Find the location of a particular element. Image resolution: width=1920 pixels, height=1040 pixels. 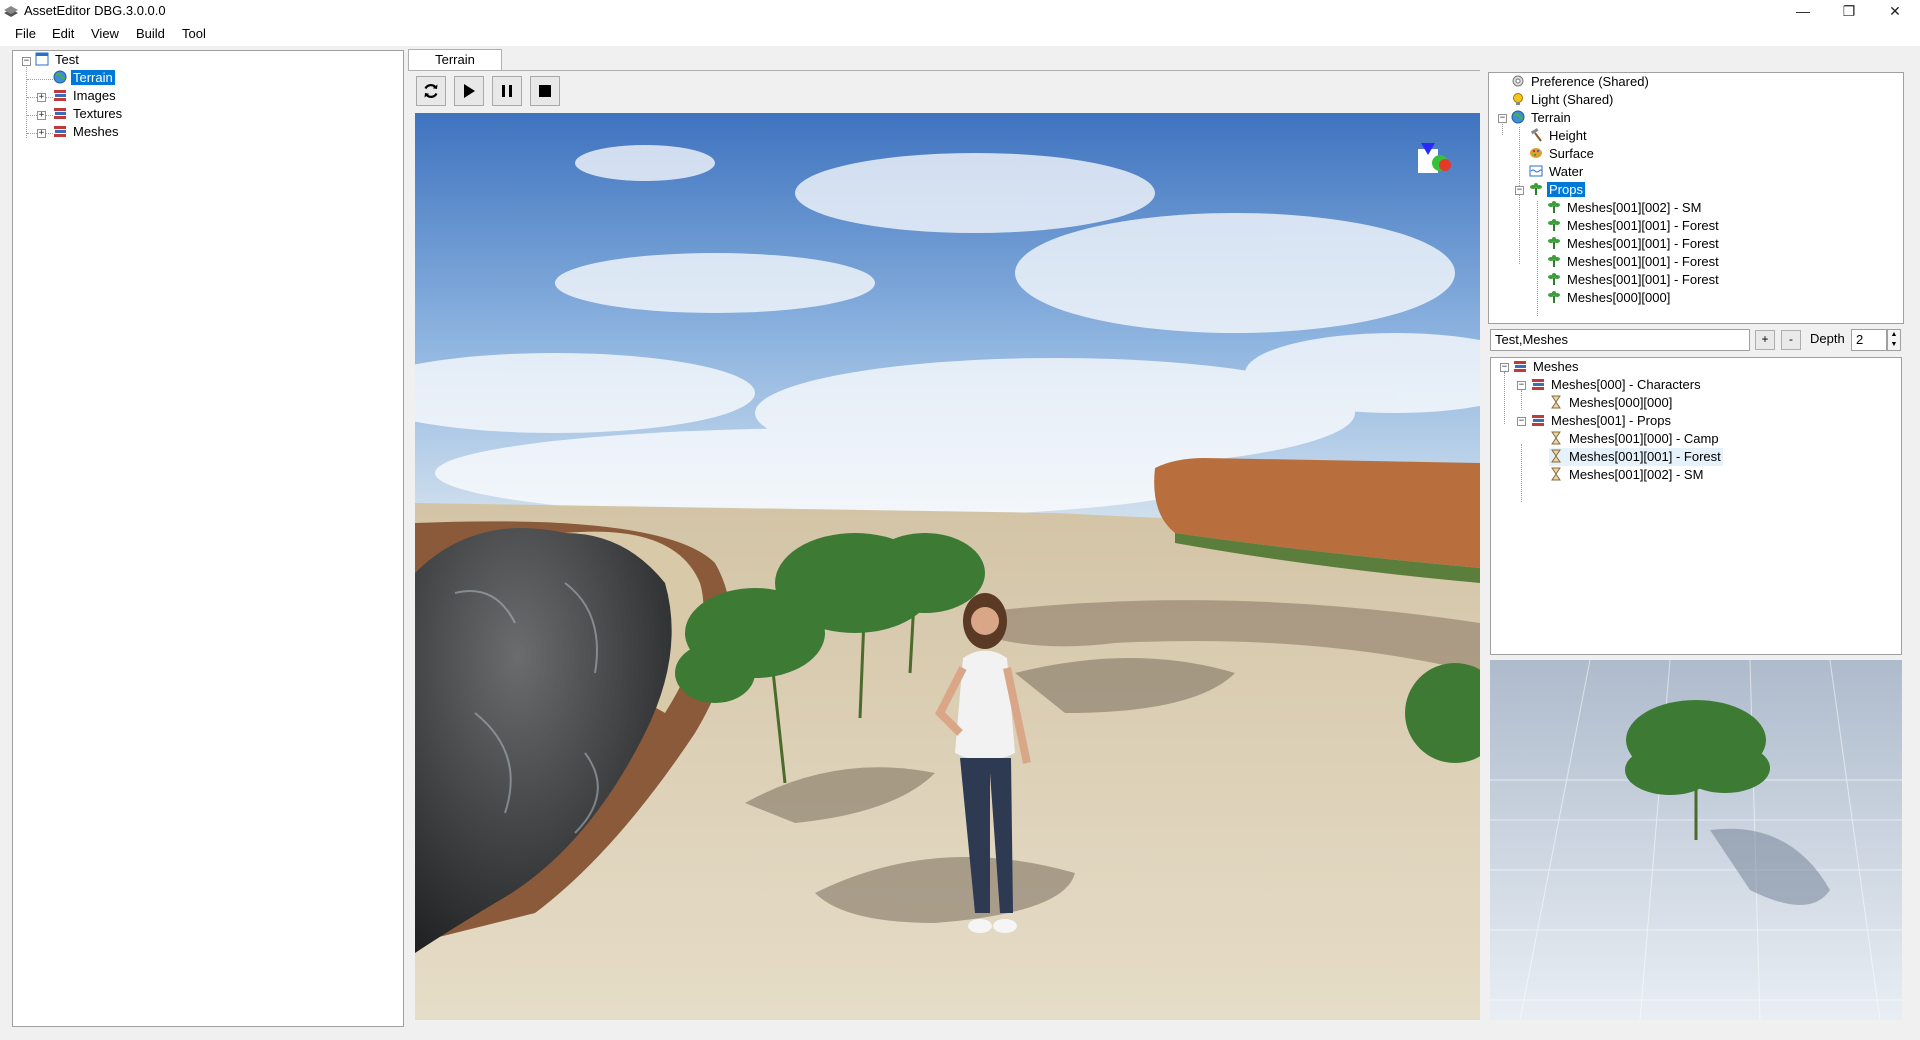

tree-item-label: Meshes[001][000] - Camp is located at coordinates (1644, 438).